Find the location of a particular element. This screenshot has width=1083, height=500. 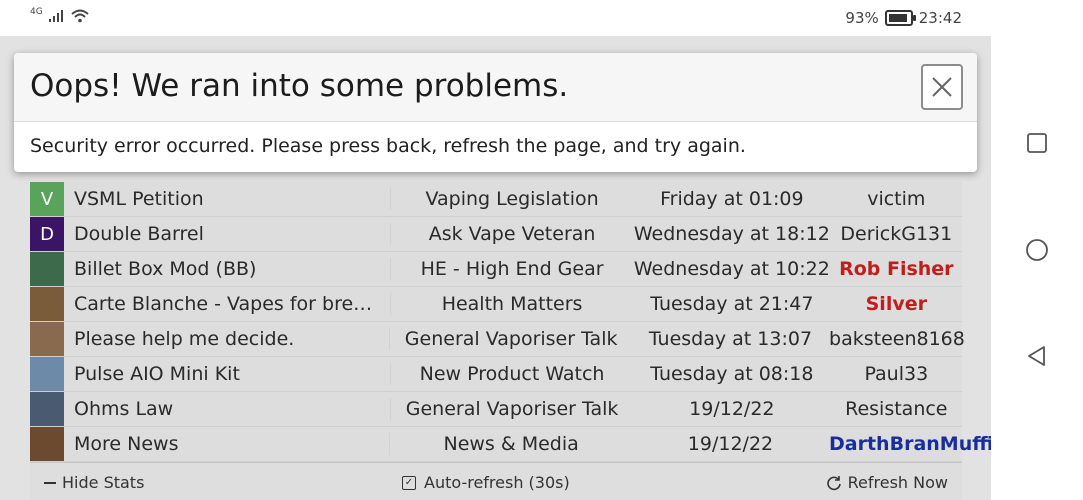

checkbox-checked-icon: ✓ is located at coordinates (409, 482).